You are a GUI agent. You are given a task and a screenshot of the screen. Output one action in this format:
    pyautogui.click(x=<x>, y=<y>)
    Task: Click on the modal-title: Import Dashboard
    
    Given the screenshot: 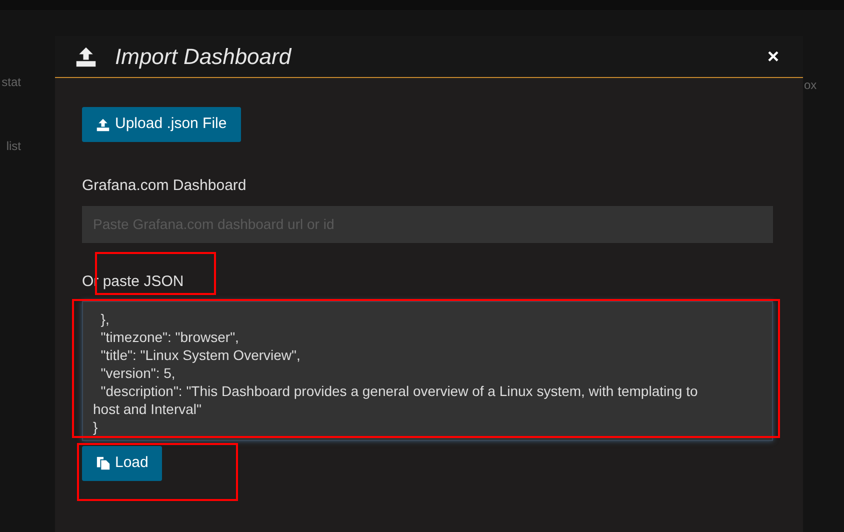 What is the action you would take?
    pyautogui.click(x=203, y=57)
    